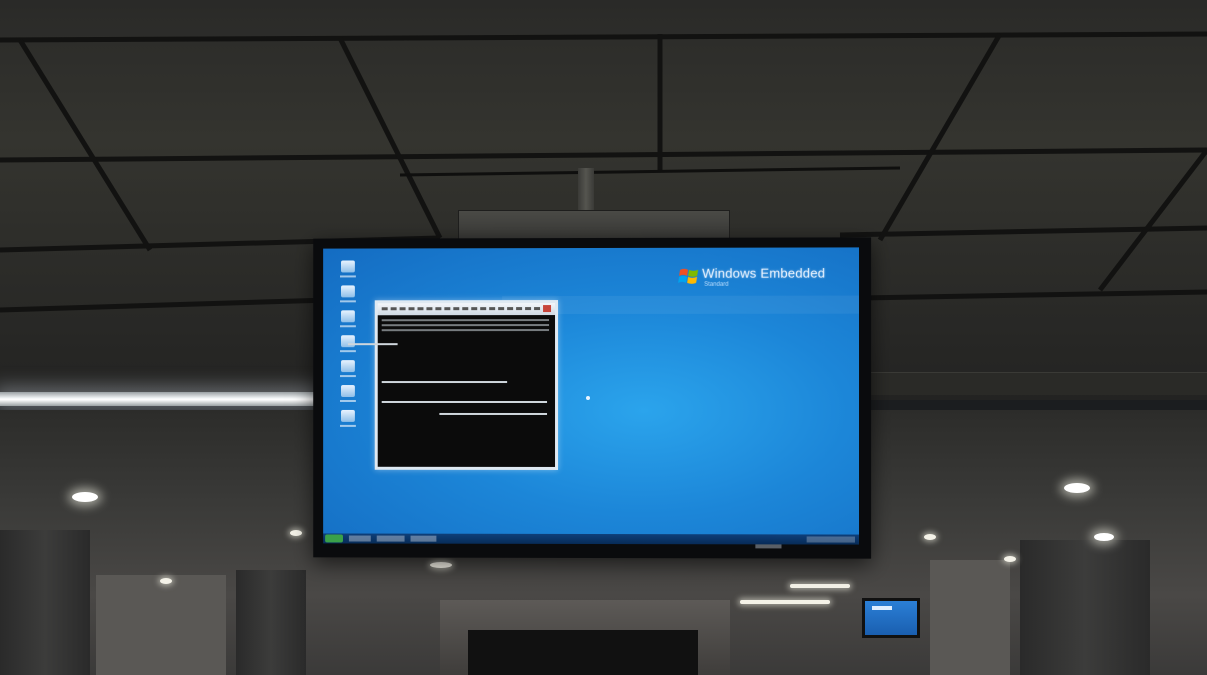 Image resolution: width=1207 pixels, height=675 pixels. What do you see at coordinates (334, 538) in the screenshot?
I see `start-button` at bounding box center [334, 538].